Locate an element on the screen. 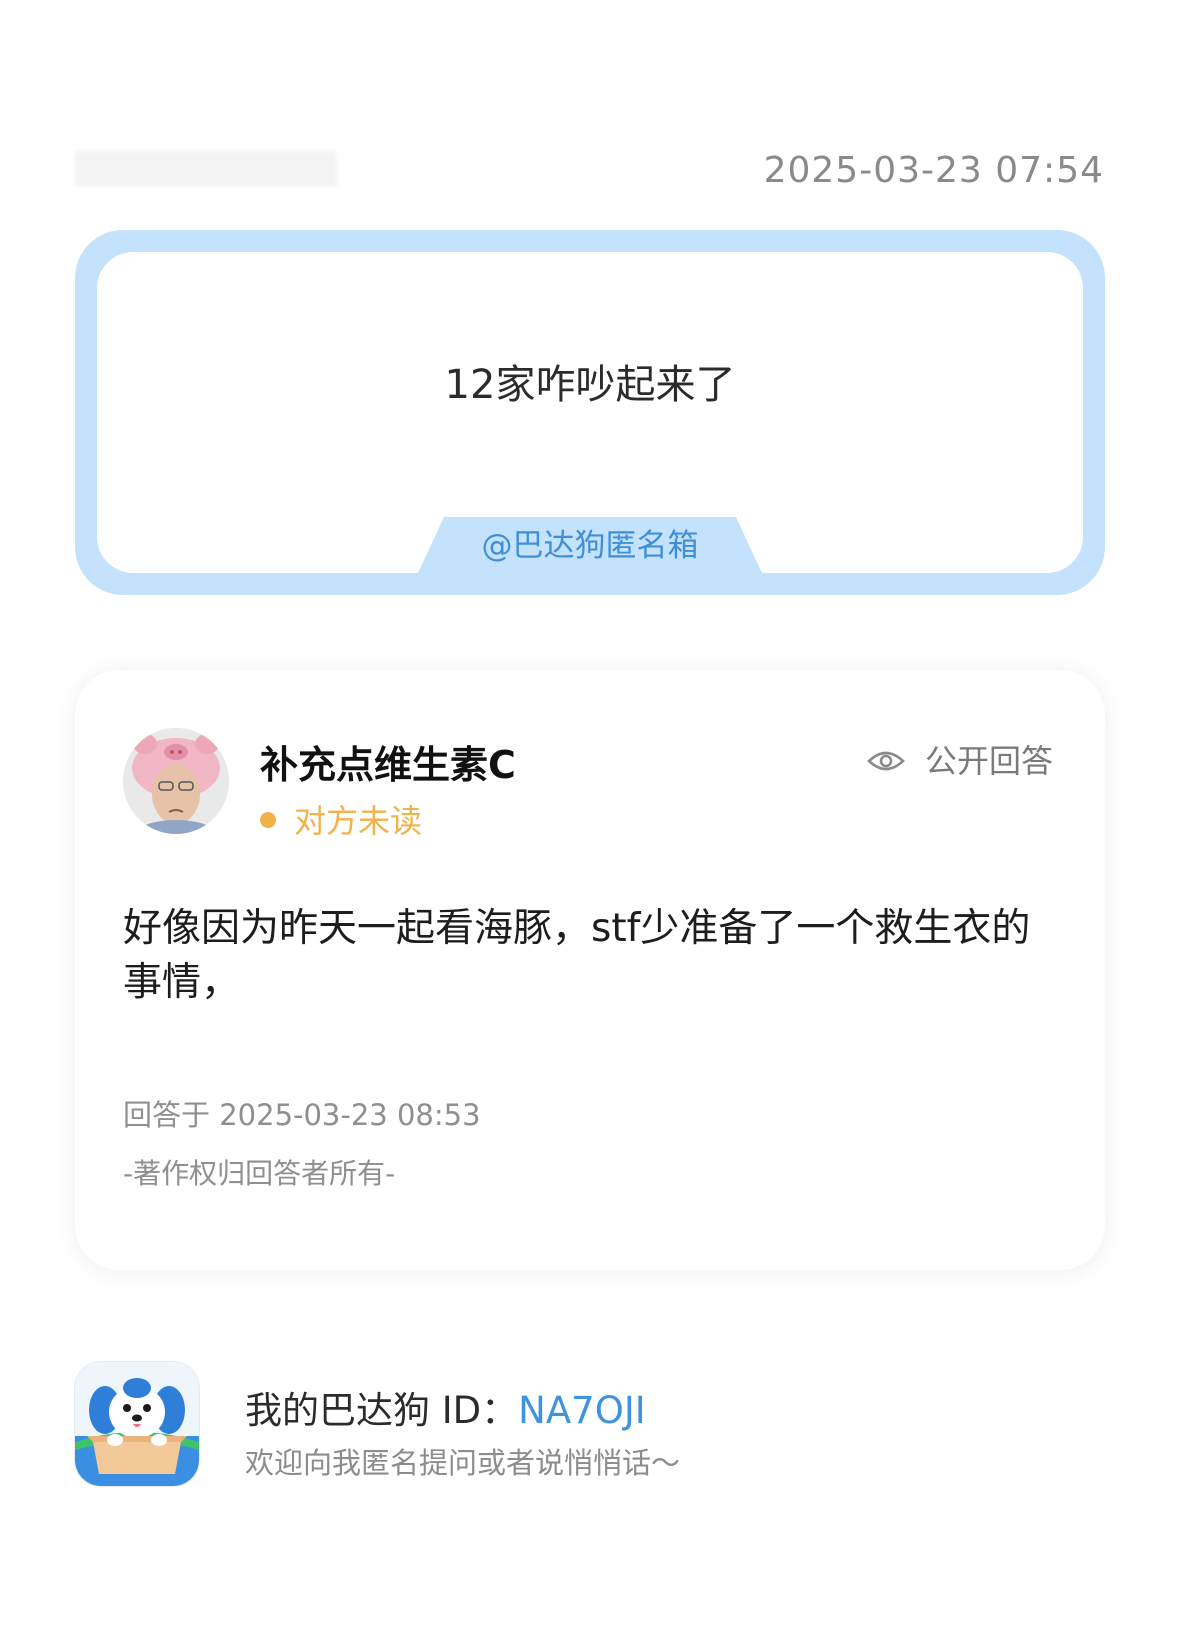 This screenshot has height=1641, width=1179. badadog-app-icon is located at coordinates (137, 1424).